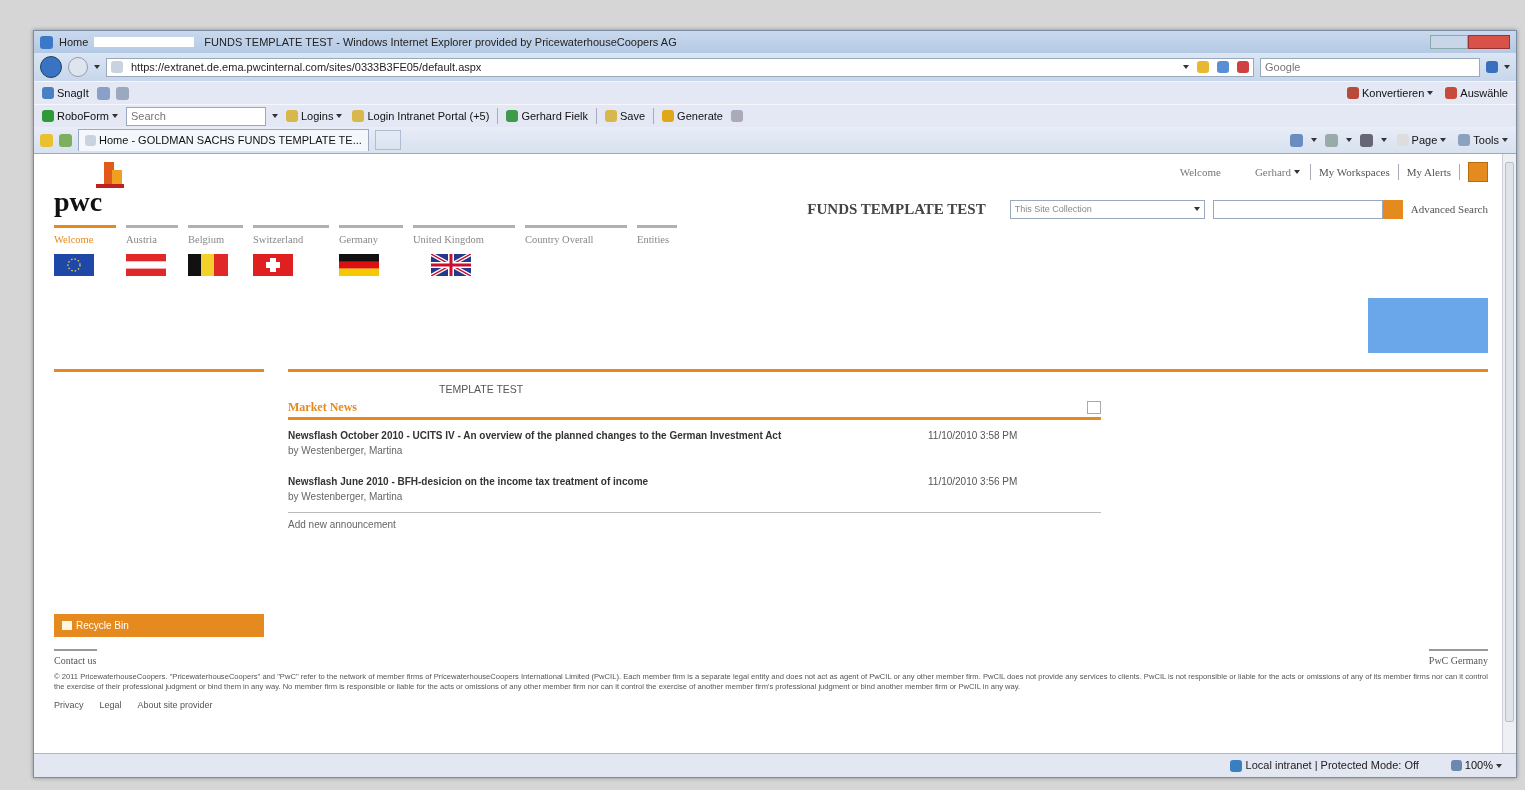 The height and width of the screenshot is (790, 1525). What do you see at coordinates (371, 236) in the screenshot?
I see `nav-tab: Germany` at bounding box center [371, 236].